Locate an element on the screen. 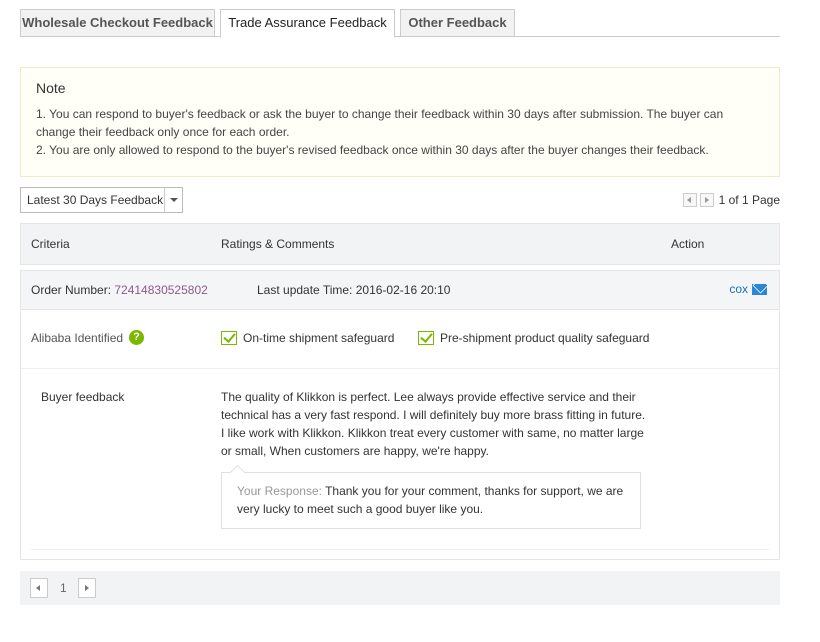 The width and height of the screenshot is (820, 642). tab-trade-assurance-feedback: Trade Assurance Feedback is located at coordinates (307, 23).